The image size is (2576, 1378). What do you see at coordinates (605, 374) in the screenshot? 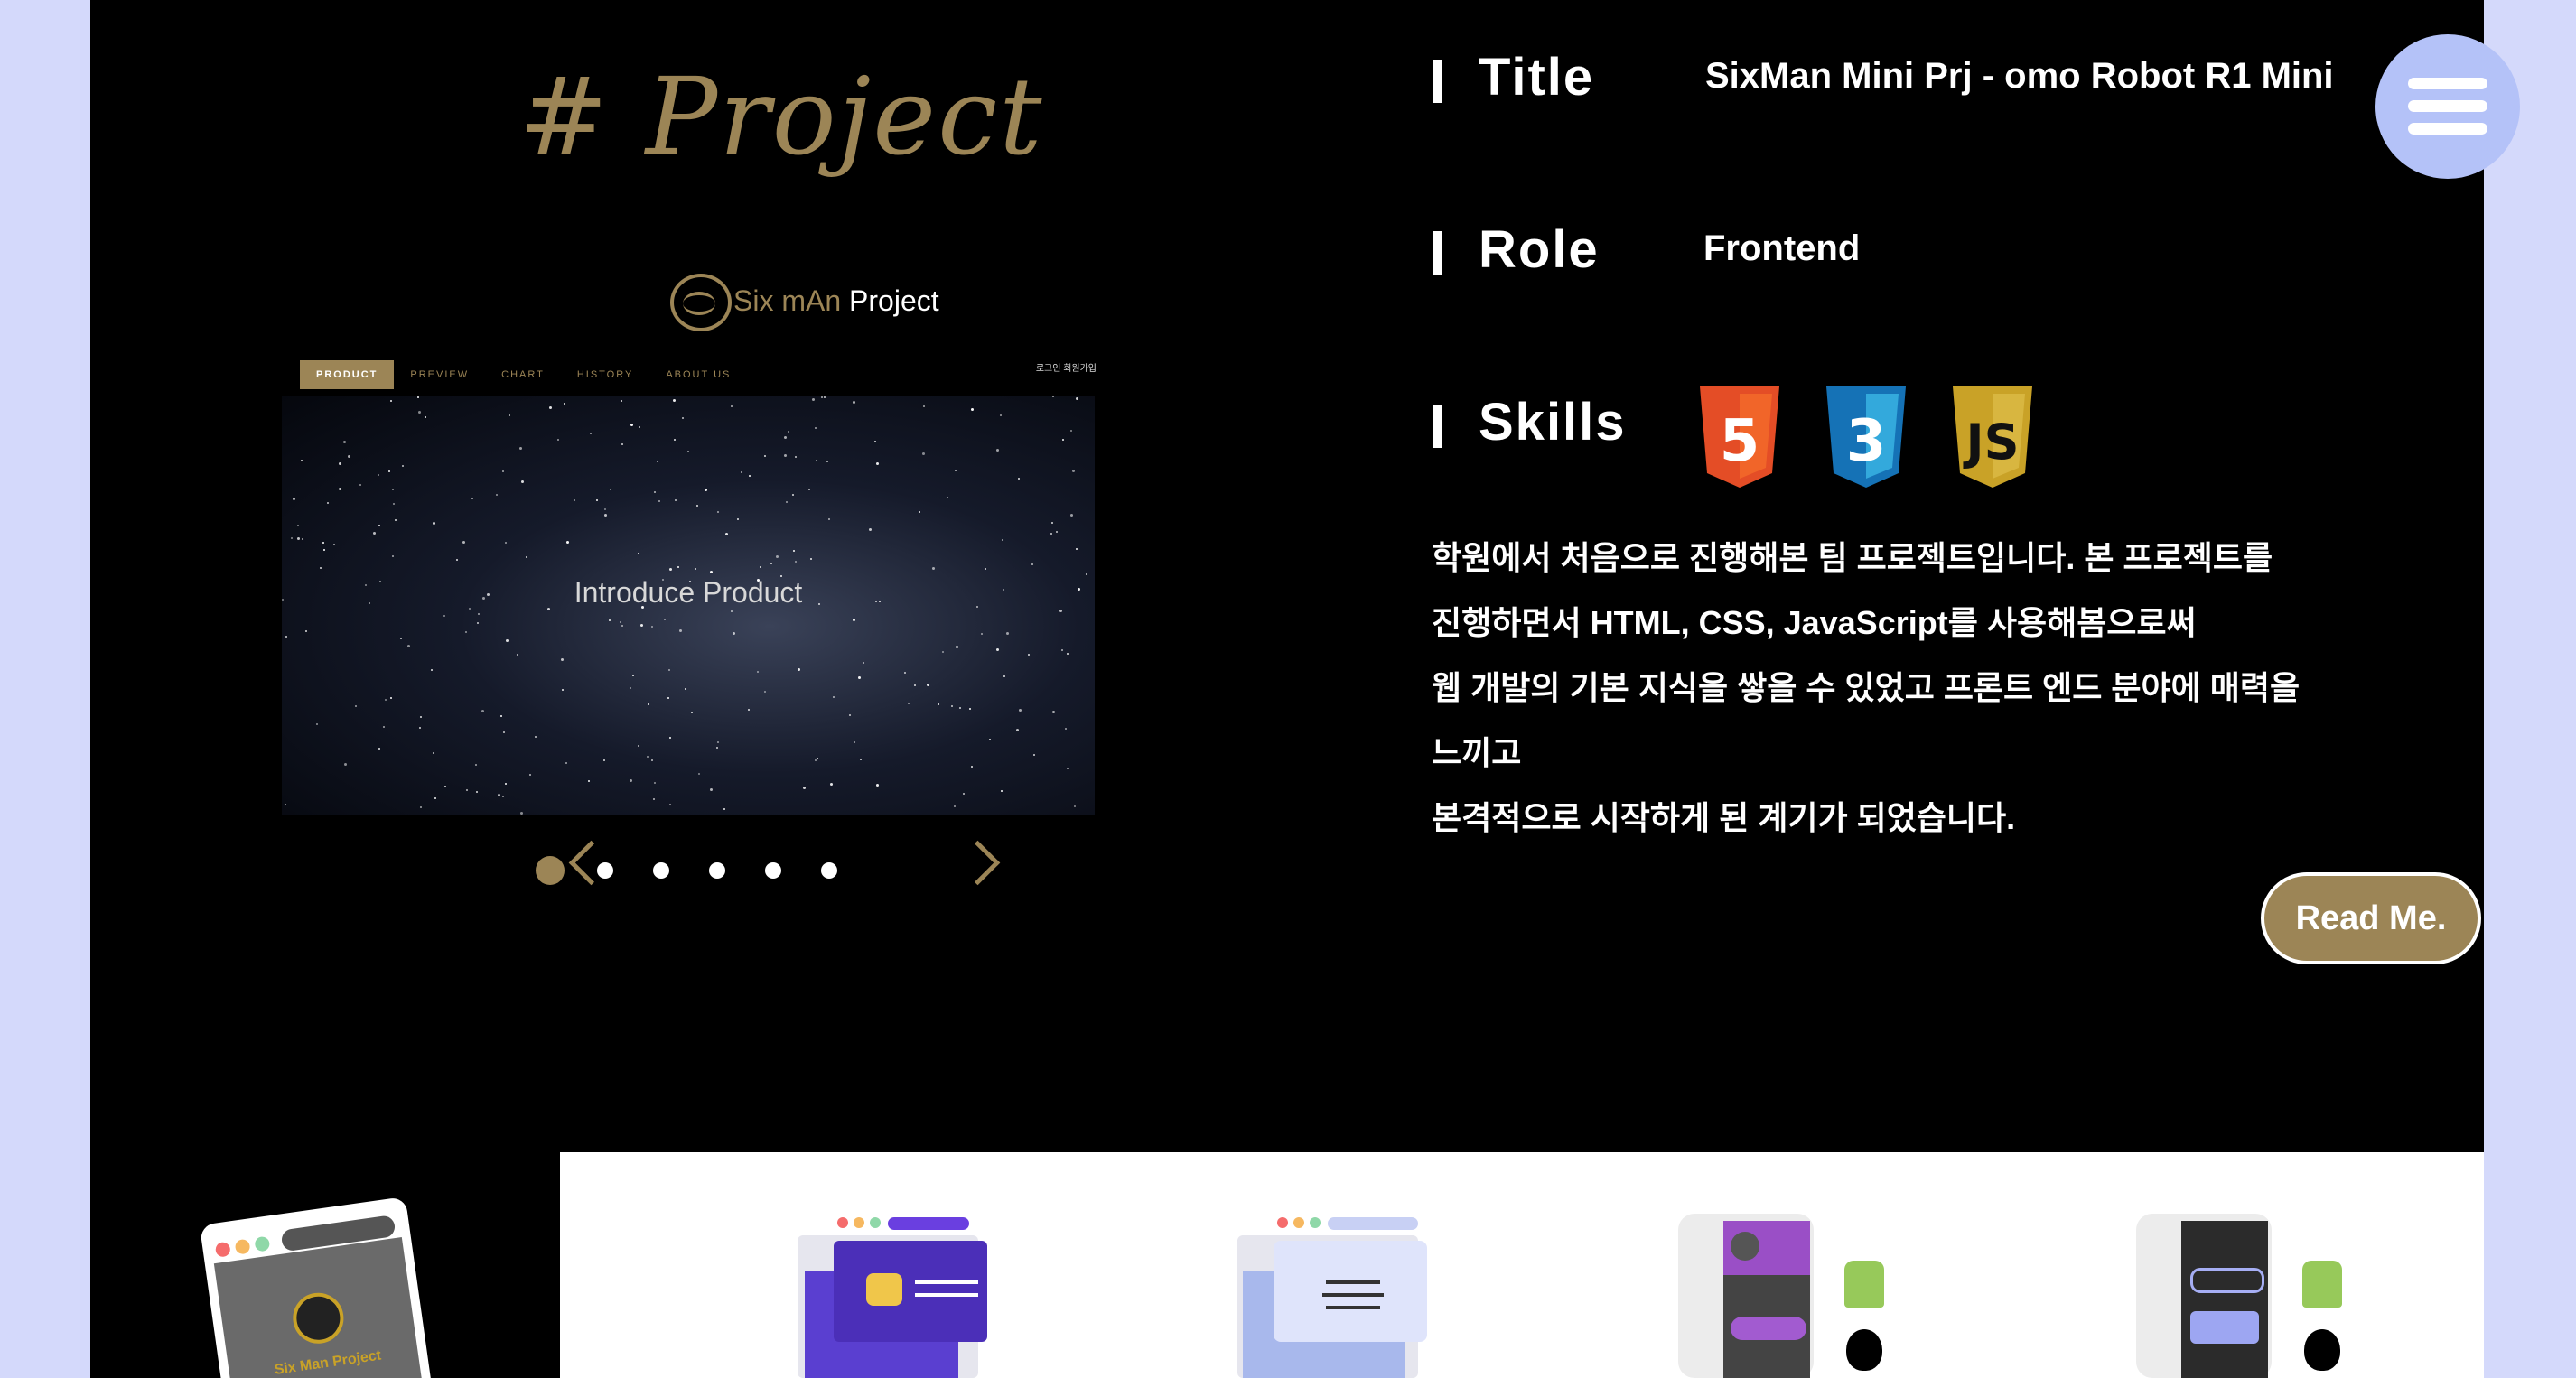
I see `preview-nav-item: HISTORY` at bounding box center [605, 374].